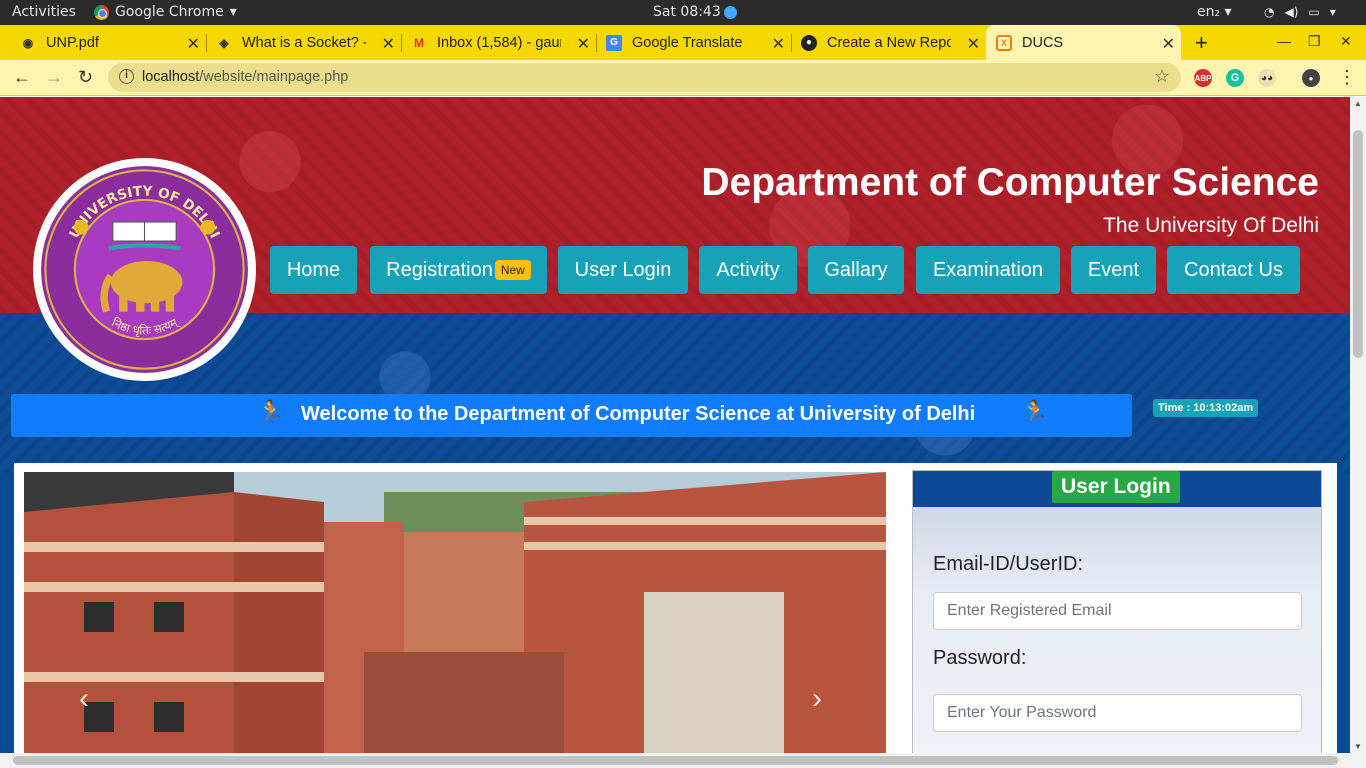 This screenshot has width=1366, height=768. Describe the element at coordinates (1010, 182) in the screenshot. I see `site-title: Department of Computer Science` at that location.